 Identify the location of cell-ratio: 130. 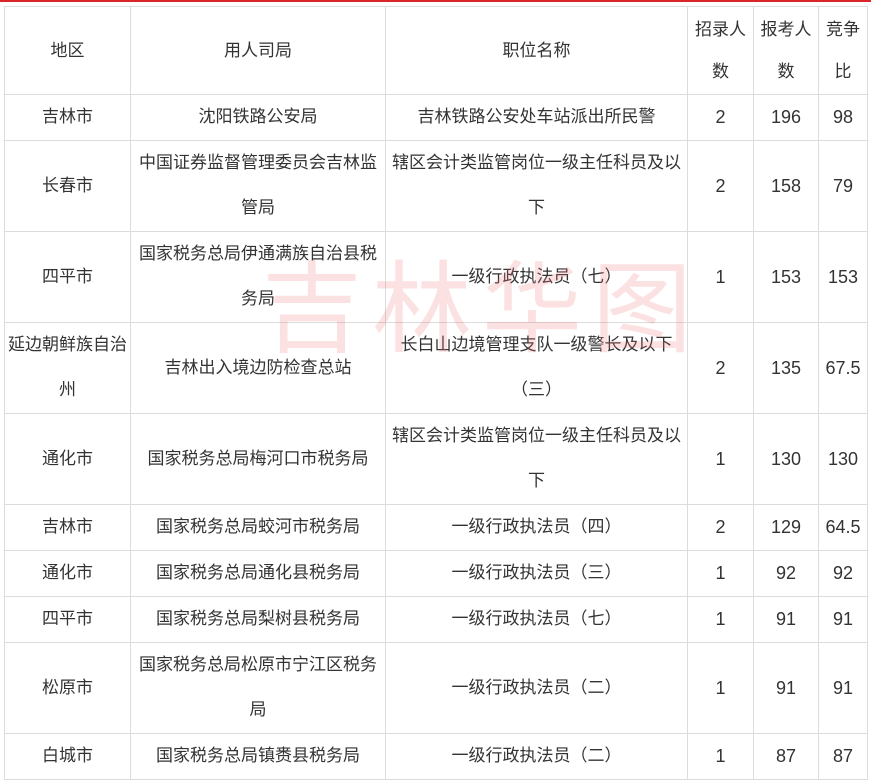
(843, 459).